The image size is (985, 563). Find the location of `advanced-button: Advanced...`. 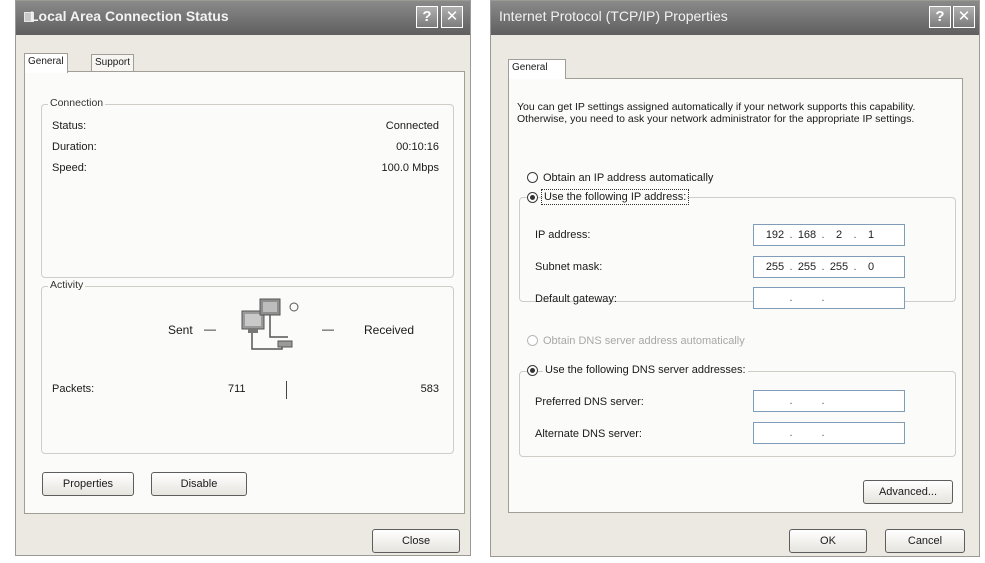

advanced-button: Advanced... is located at coordinates (908, 492).